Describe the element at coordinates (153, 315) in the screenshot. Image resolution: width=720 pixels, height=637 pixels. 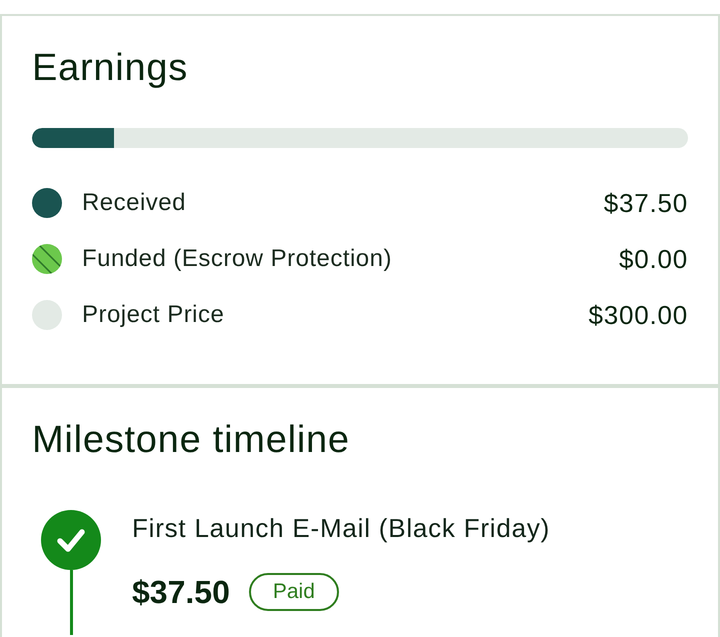
I see `legend-label: Project Price` at that location.